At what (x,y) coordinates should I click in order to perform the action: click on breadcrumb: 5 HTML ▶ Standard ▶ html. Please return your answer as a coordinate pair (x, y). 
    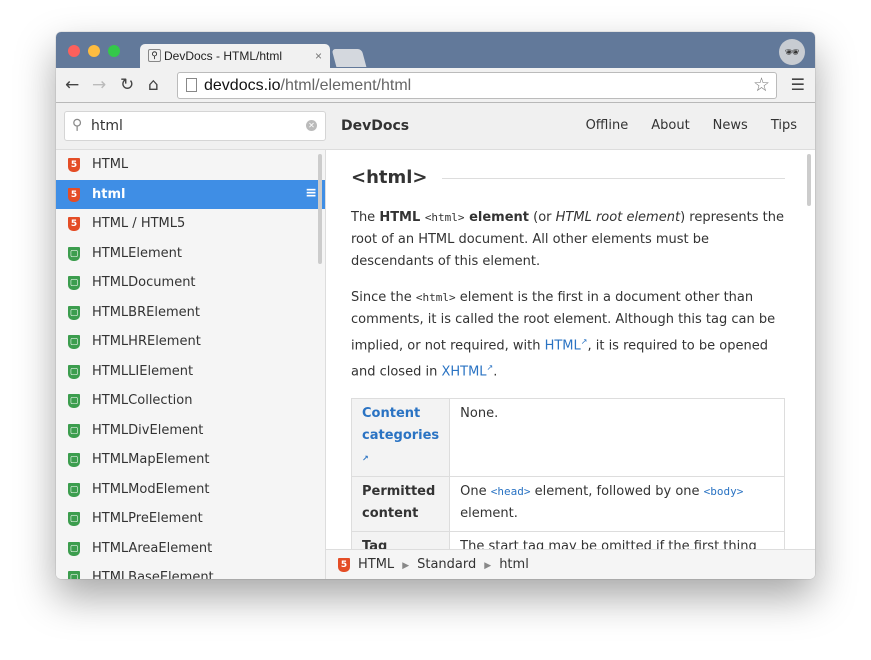
    Looking at the image, I should click on (570, 564).